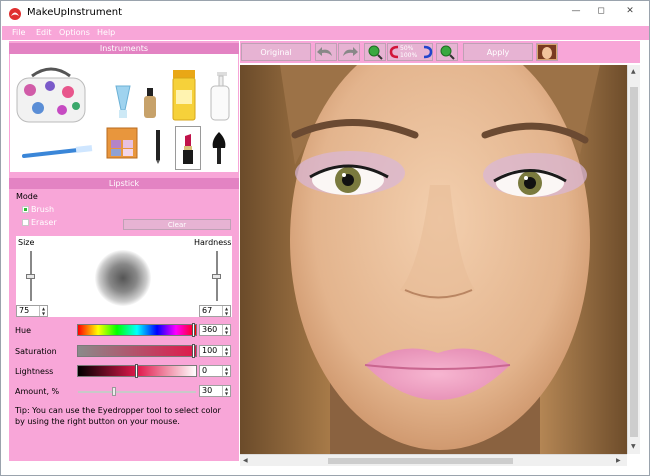  What do you see at coordinates (226, 311) in the screenshot?
I see `hardness-spin-arrows: ▲ ▼` at bounding box center [226, 311].